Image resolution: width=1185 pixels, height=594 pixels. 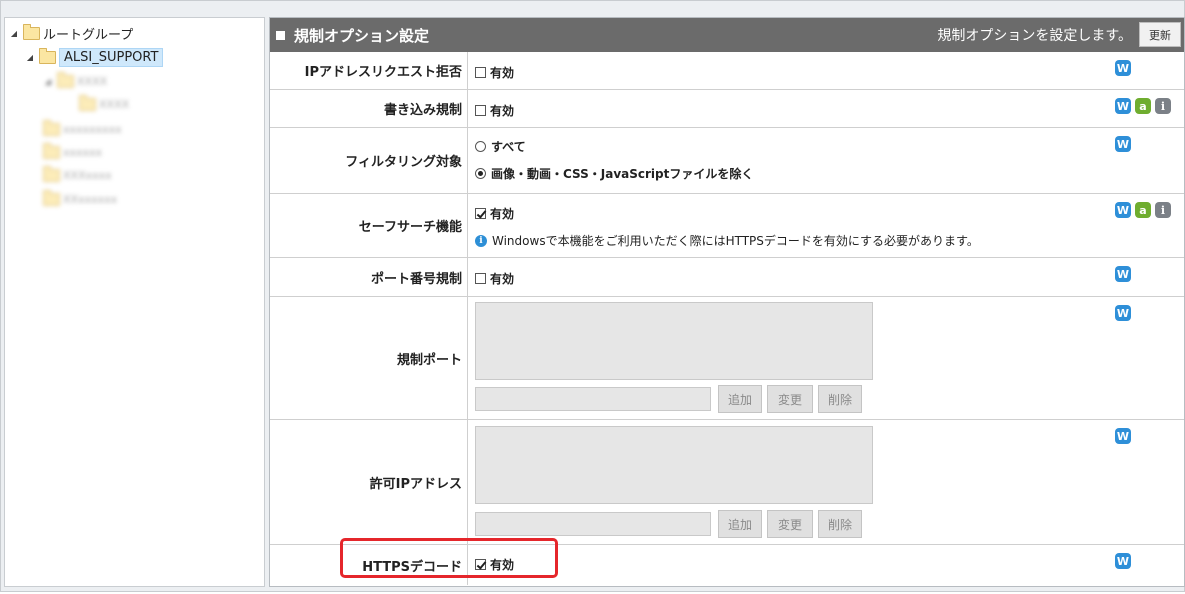 I want to click on filtering-option-exclude-media: 画像・動画・CSS・JavaScriptファイルを除く, so click(x=614, y=173).